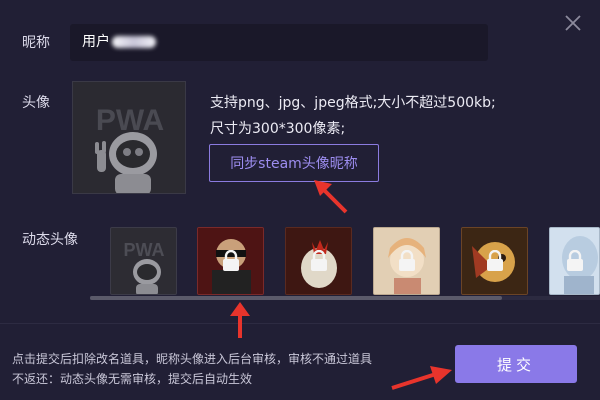  Describe the element at coordinates (50, 240) in the screenshot. I see `dynamic-avatar-label: 动态头像` at that location.